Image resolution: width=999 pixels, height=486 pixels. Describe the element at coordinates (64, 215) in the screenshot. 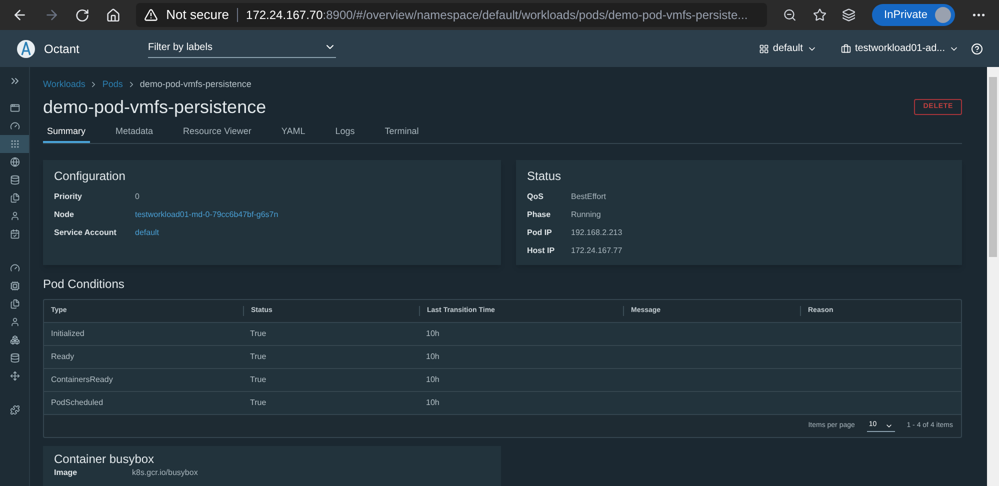

I see `field-label: Node` at that location.